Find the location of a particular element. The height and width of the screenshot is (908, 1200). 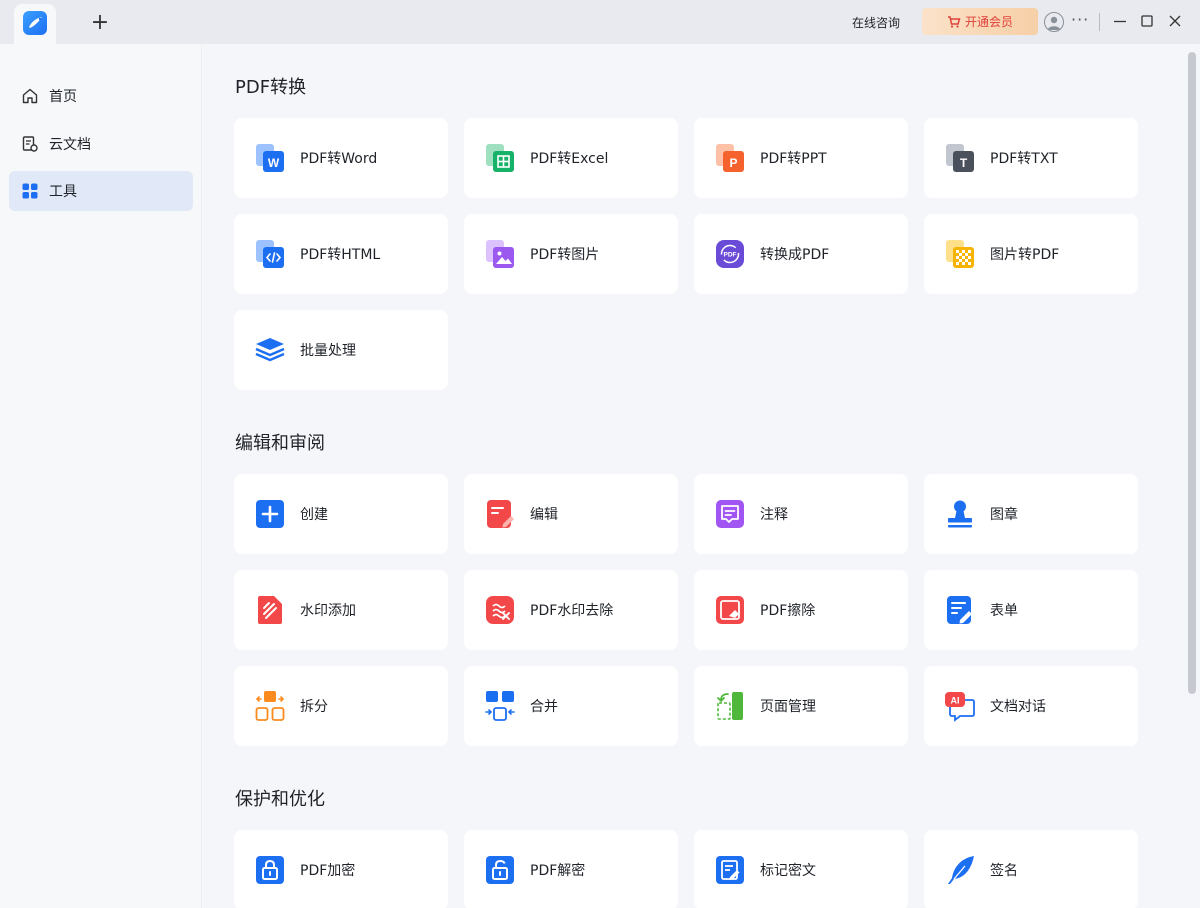

tool-card-label: 创建 is located at coordinates (314, 515).